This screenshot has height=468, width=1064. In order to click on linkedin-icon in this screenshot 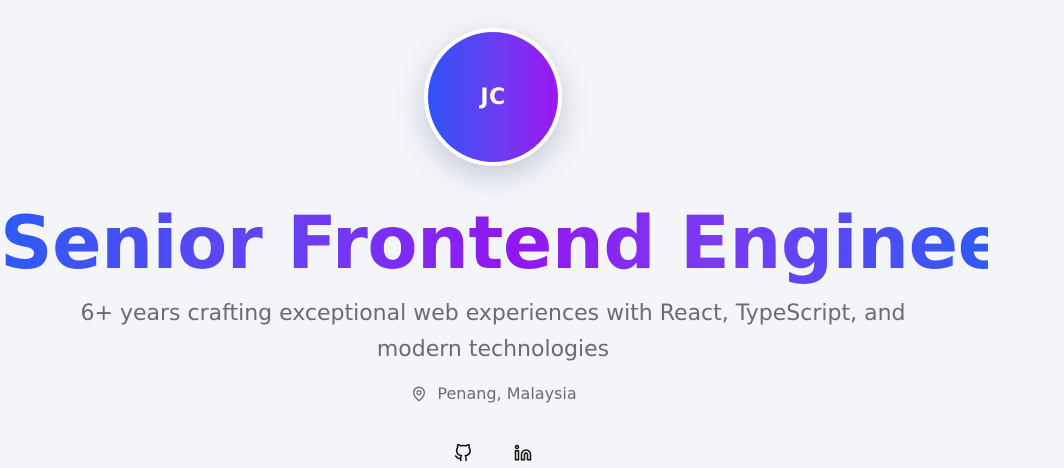, I will do `click(523, 455)`.